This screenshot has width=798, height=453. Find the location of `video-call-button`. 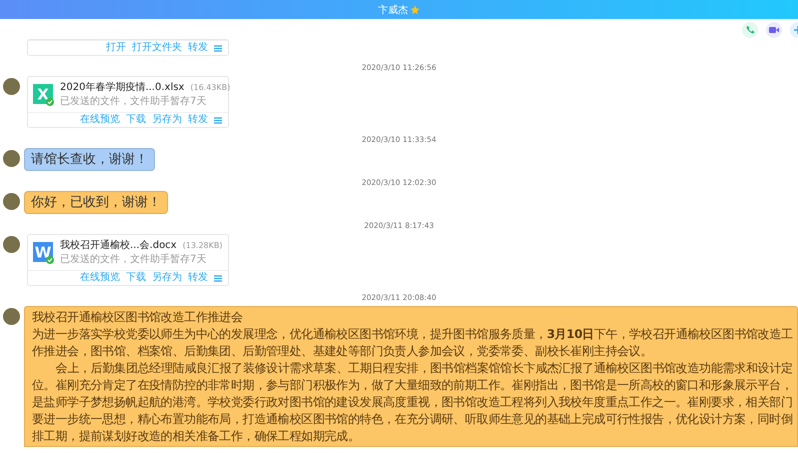

video-call-button is located at coordinates (774, 30).